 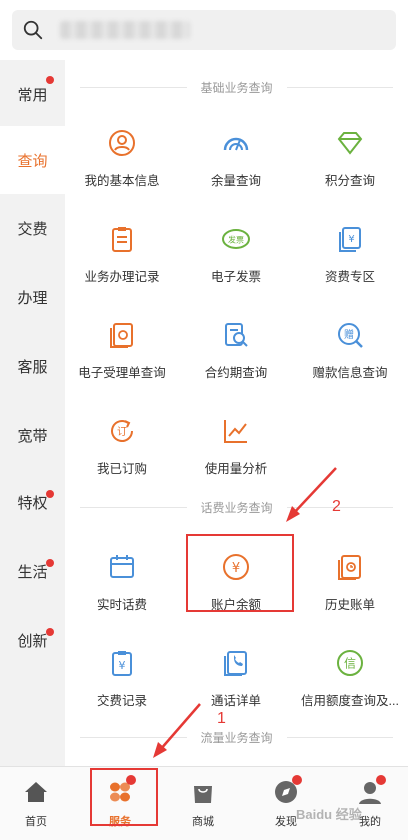 What do you see at coordinates (370, 822) in the screenshot?
I see `tab-label: 我的` at bounding box center [370, 822].